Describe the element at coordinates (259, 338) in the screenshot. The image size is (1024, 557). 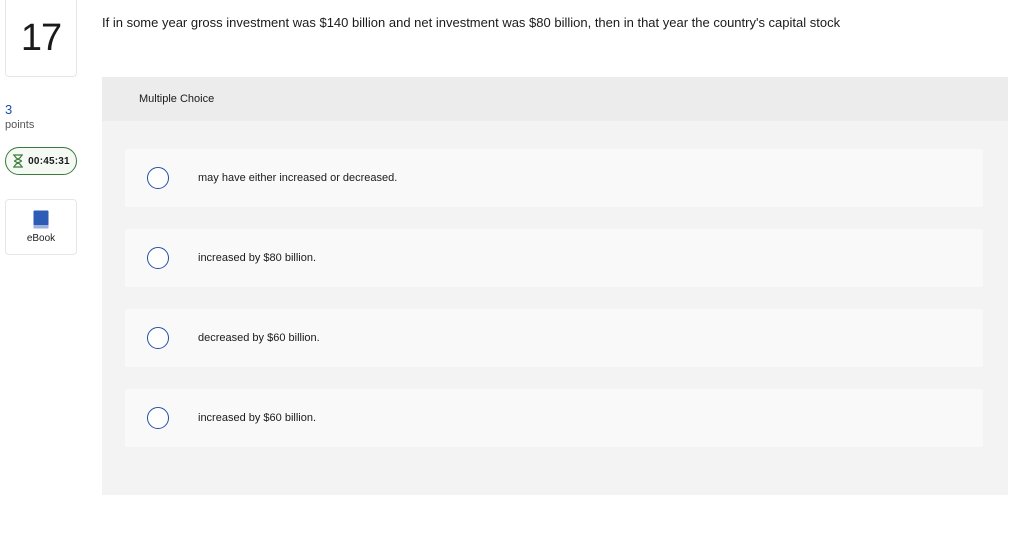
I see `choice-label: decreased by $60 billion.` at that location.